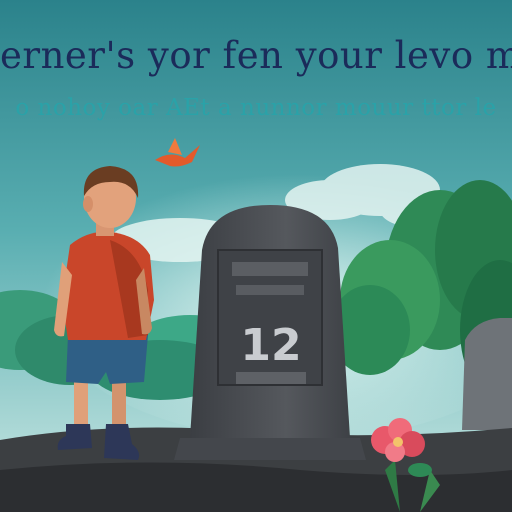  What do you see at coordinates (256, 55) in the screenshot?
I see `caption-line-1: erner's yor fen your levo mer` at bounding box center [256, 55].